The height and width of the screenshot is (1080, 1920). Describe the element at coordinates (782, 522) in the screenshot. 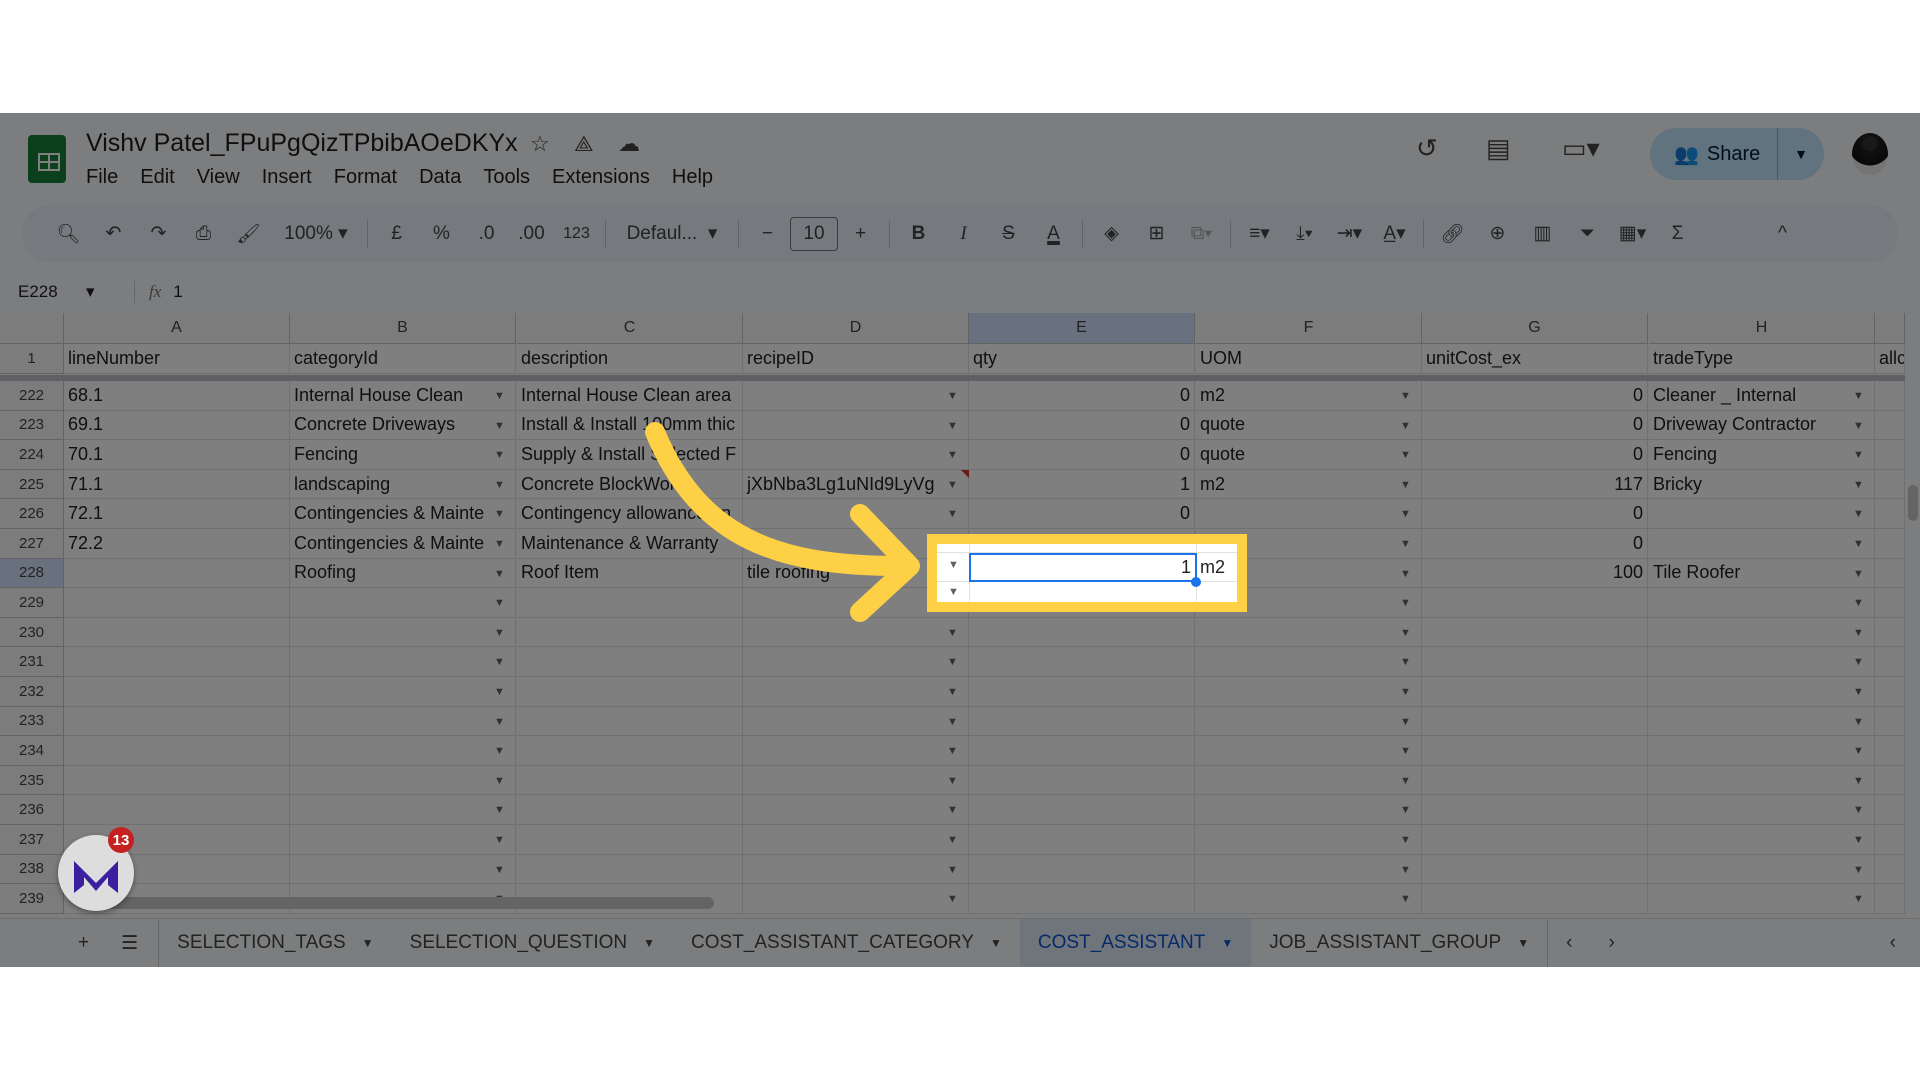

I see `yellow-arrow-icon` at that location.